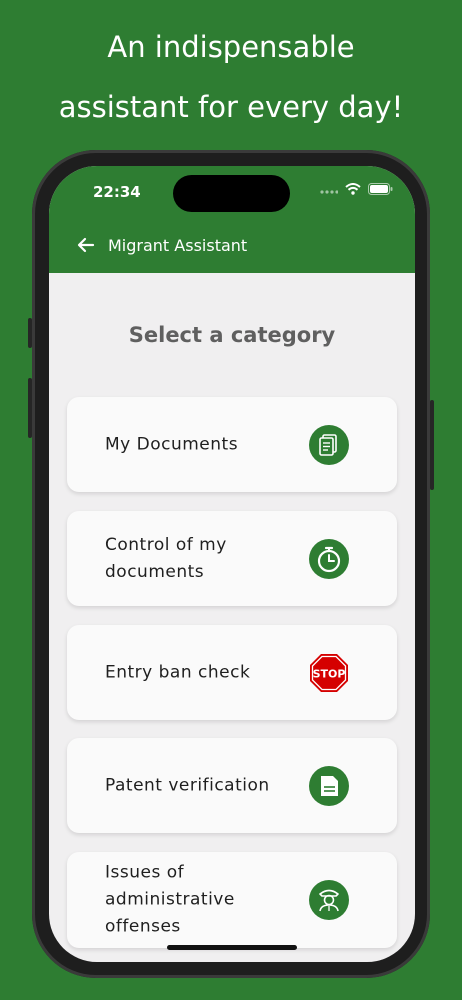 The width and height of the screenshot is (462, 1000). I want to click on category-my-documents: My Documents, so click(232, 444).